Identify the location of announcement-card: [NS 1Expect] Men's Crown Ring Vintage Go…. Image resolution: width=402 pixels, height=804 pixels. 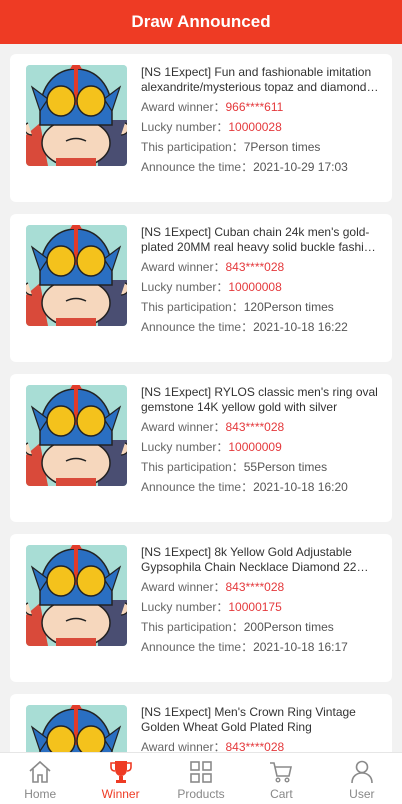
(201, 723).